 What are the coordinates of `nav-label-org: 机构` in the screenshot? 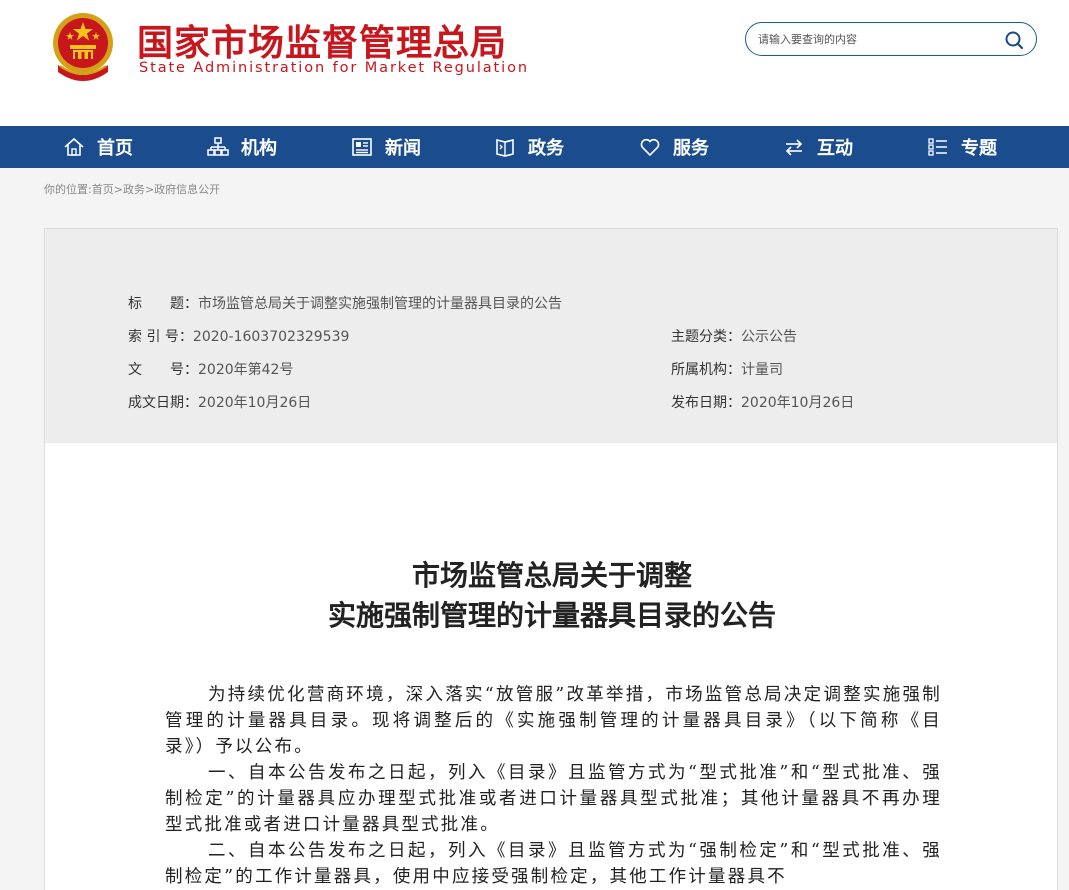 It's located at (259, 148).